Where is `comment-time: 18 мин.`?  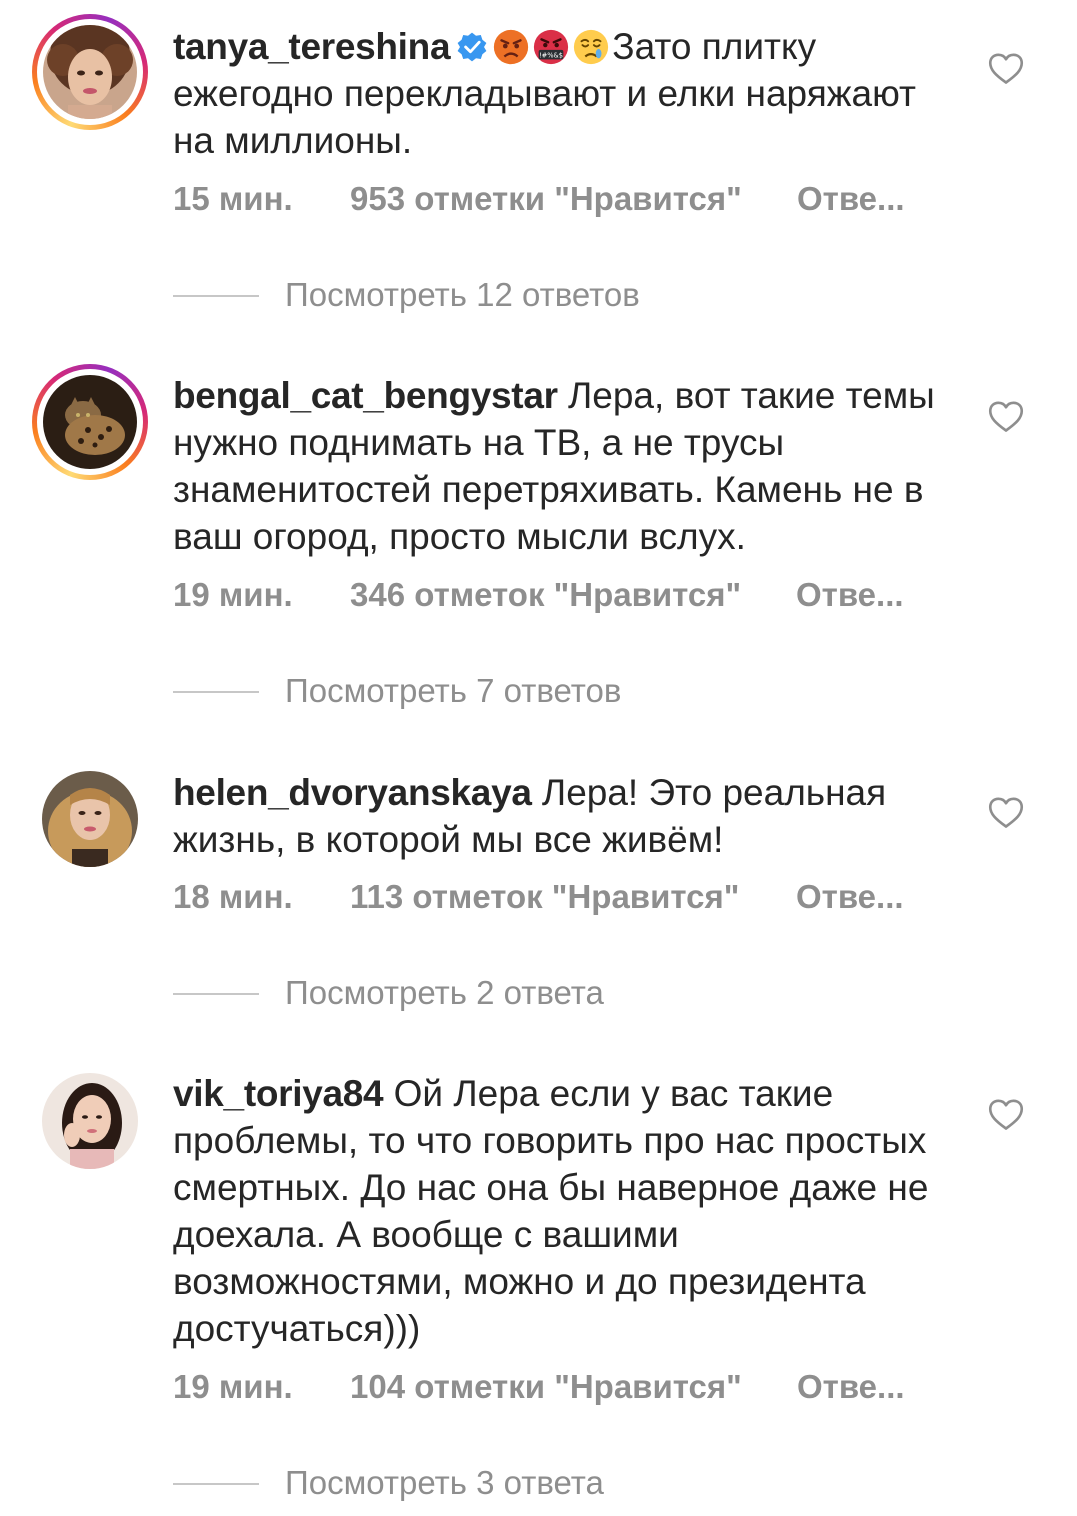 comment-time: 18 мин. is located at coordinates (233, 896).